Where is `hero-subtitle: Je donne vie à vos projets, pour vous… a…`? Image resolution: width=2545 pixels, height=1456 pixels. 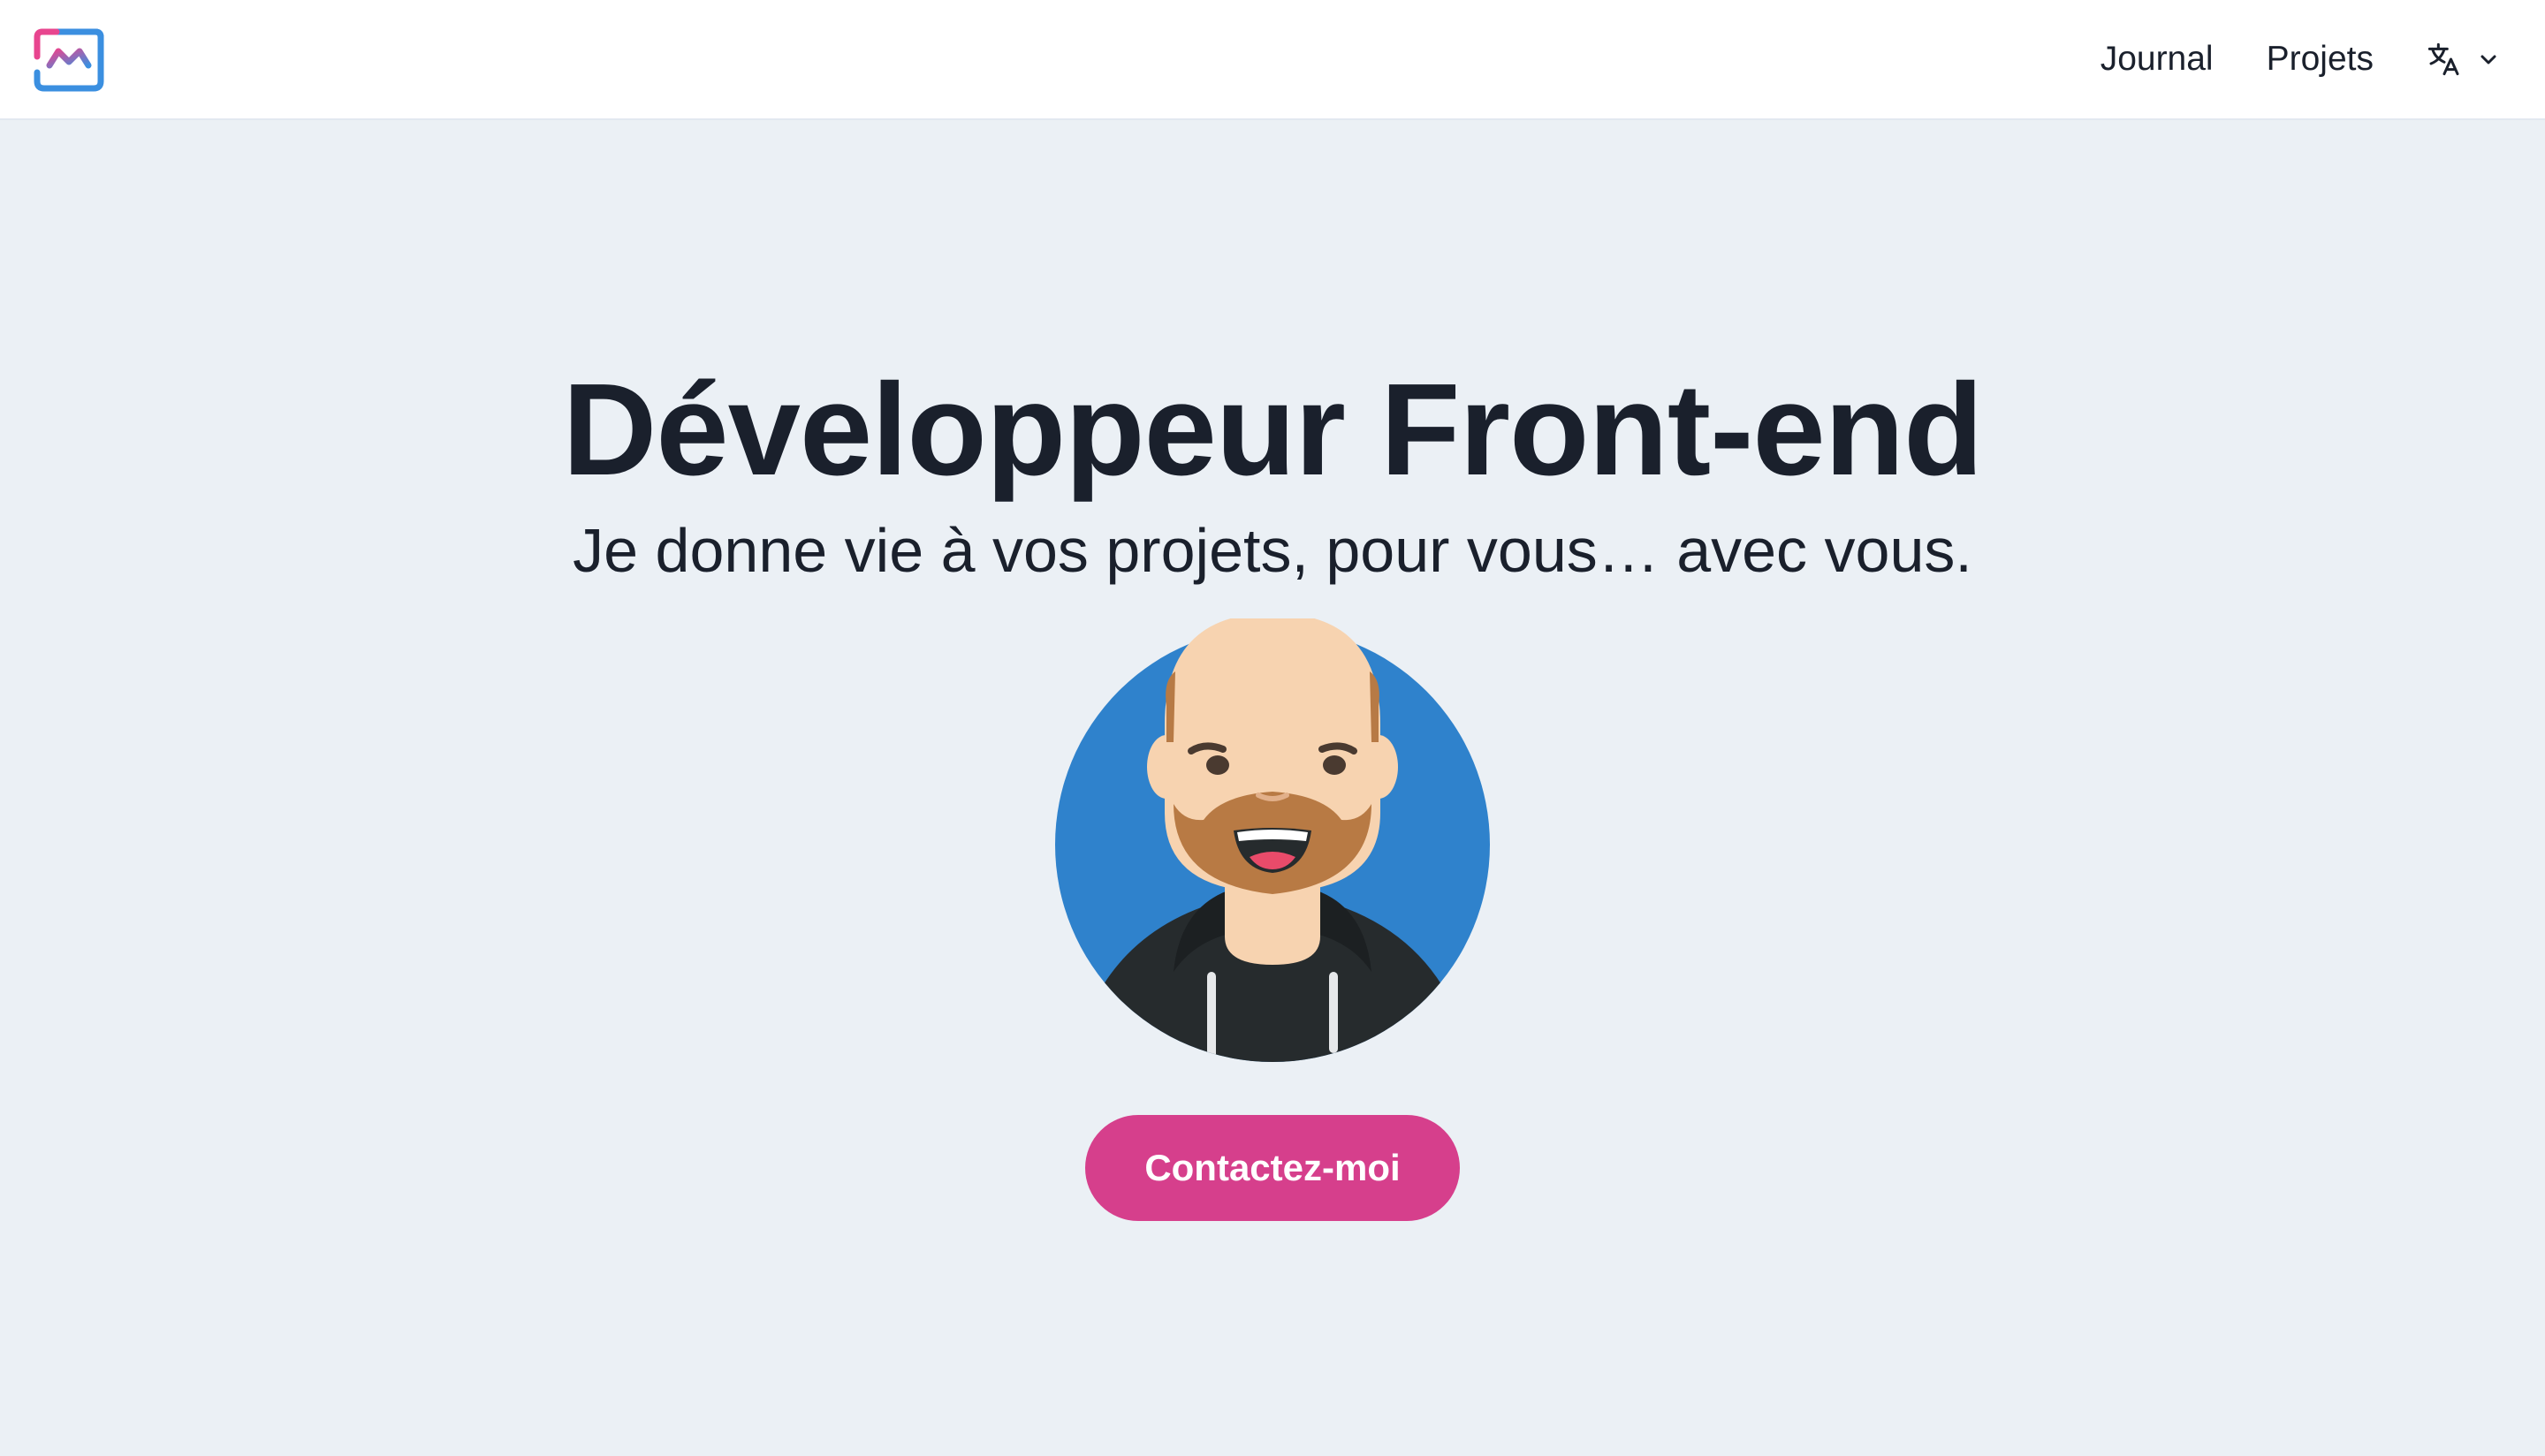
hero-subtitle: Je donne vie à vos projets, pour vous… a… is located at coordinates (1272, 550).